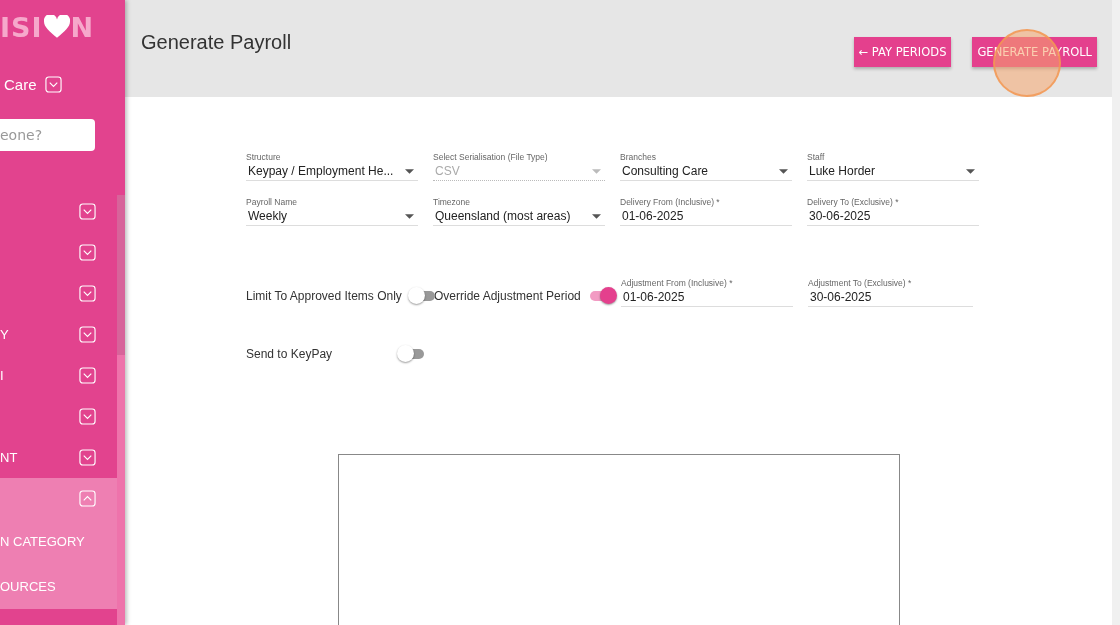 The width and height of the screenshot is (1120, 625). I want to click on form-field: Adjustment From (Inclusive) * 01-06-2025, so click(707, 292).